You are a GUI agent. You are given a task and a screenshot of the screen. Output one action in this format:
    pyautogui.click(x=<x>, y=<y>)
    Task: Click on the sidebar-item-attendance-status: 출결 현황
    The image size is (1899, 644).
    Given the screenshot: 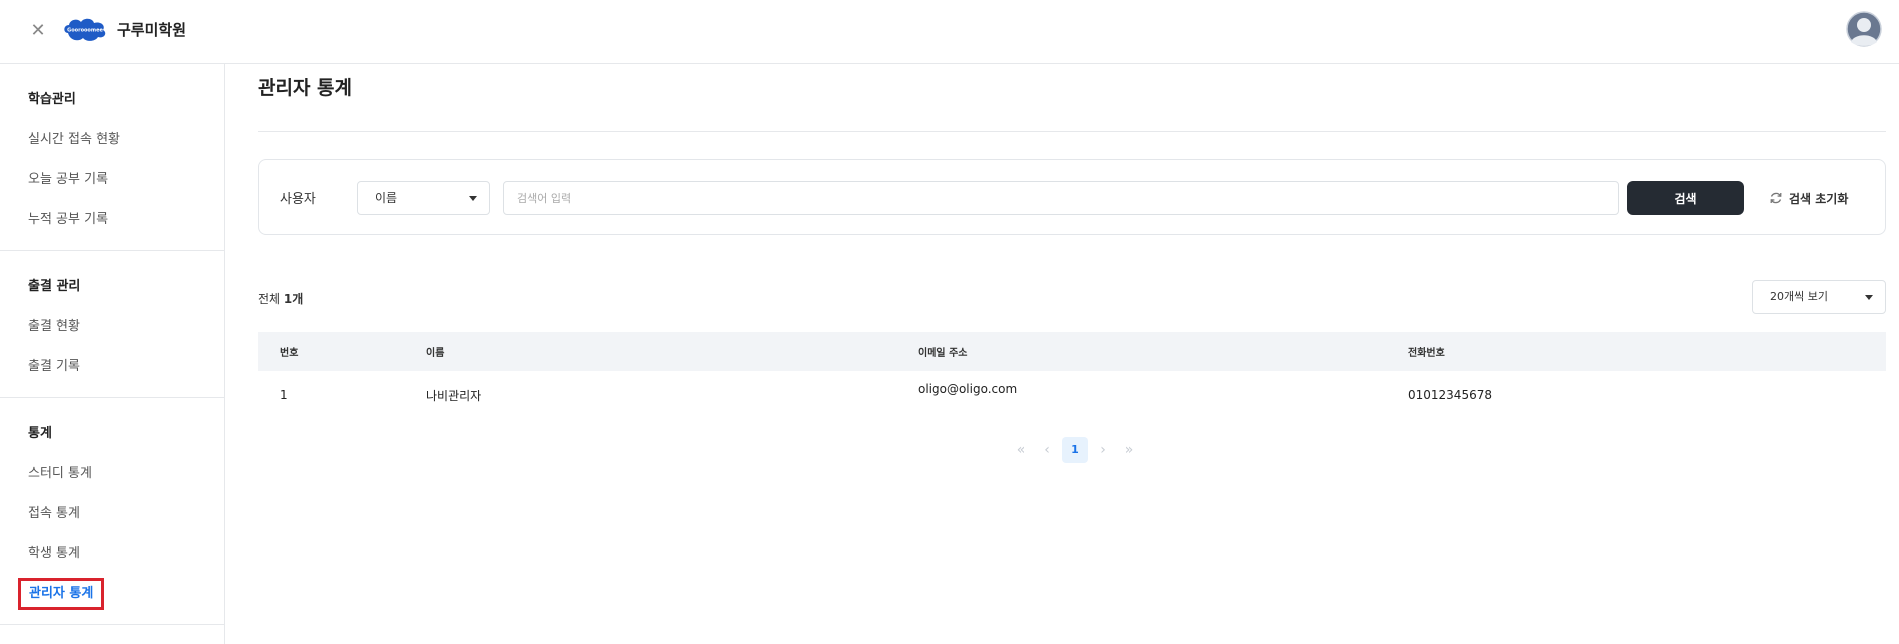 What is the action you would take?
    pyautogui.click(x=112, y=327)
    